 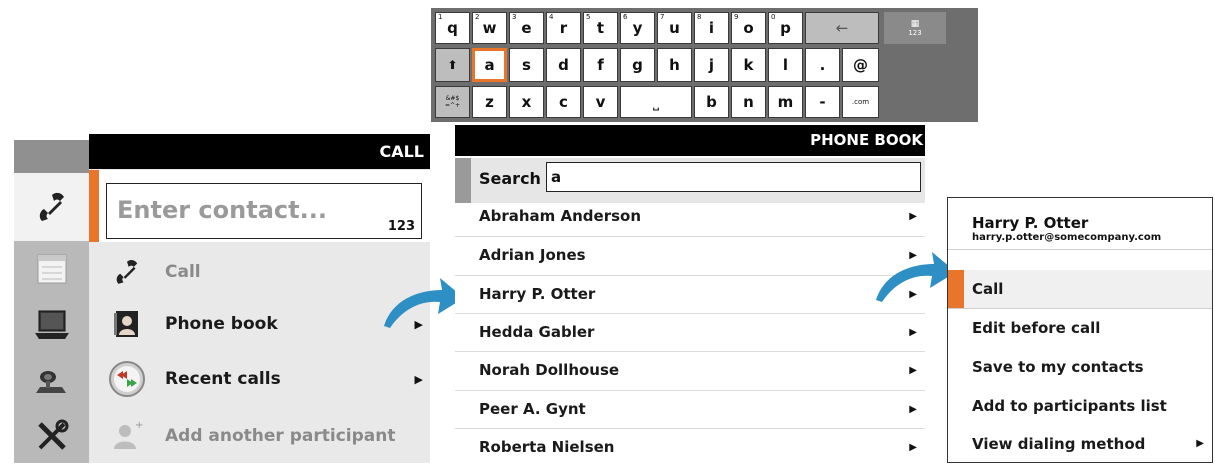 What do you see at coordinates (1080, 289) in the screenshot?
I see `action-call: Call` at bounding box center [1080, 289].